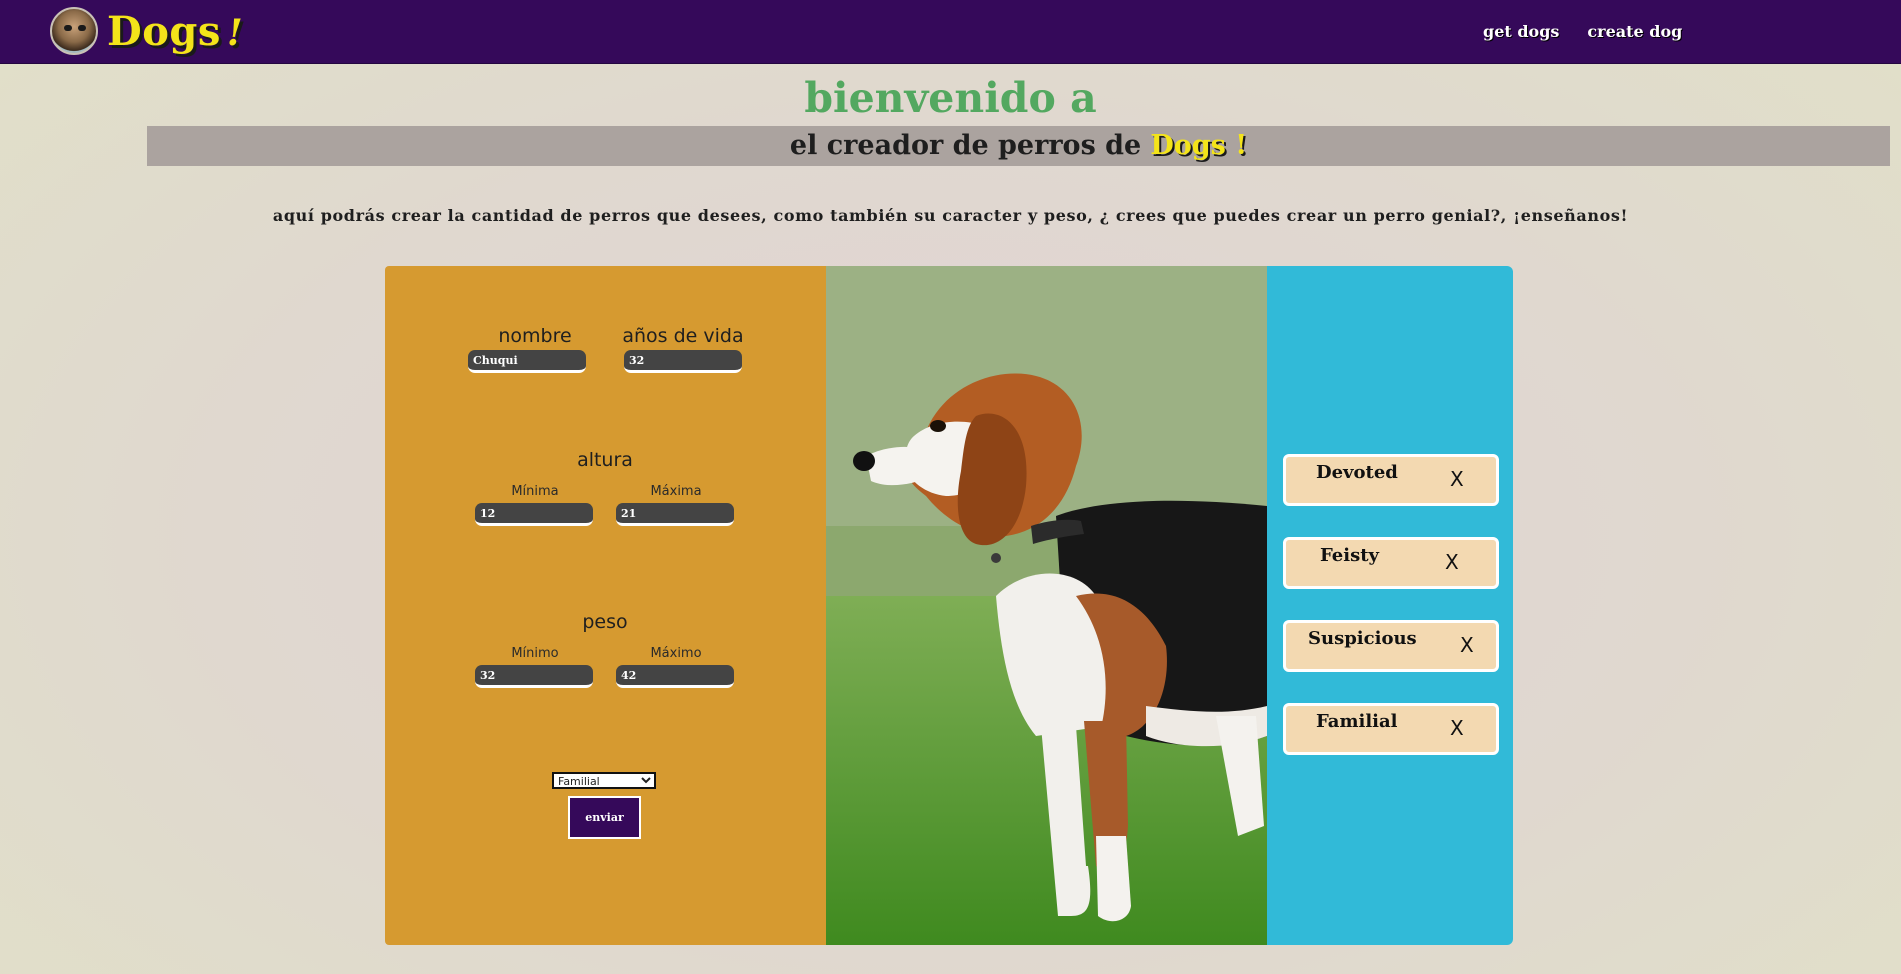 The image size is (1901, 974). Describe the element at coordinates (676, 491) in the screenshot. I see `height-max-label: Máxima` at that location.